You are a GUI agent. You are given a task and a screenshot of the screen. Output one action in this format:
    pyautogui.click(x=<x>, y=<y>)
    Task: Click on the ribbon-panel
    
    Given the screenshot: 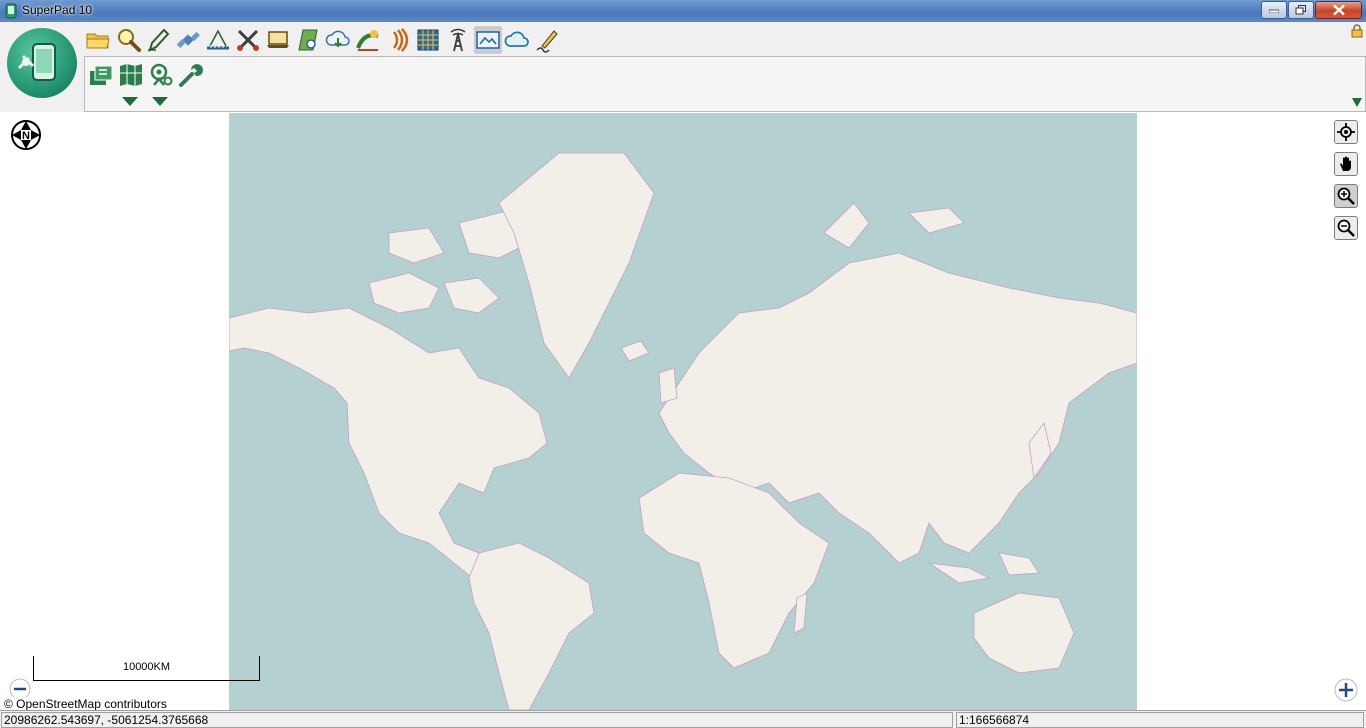 What is the action you would take?
    pyautogui.click(x=725, y=84)
    